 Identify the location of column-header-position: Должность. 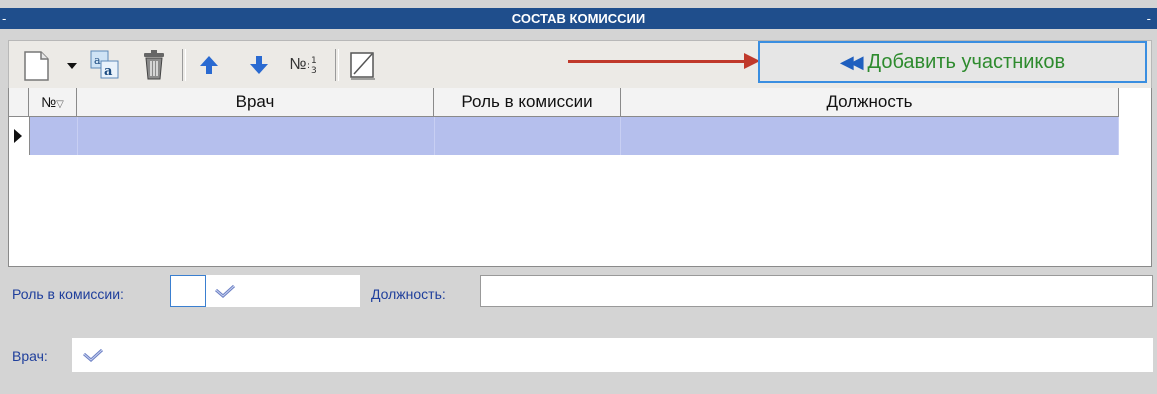
(870, 102).